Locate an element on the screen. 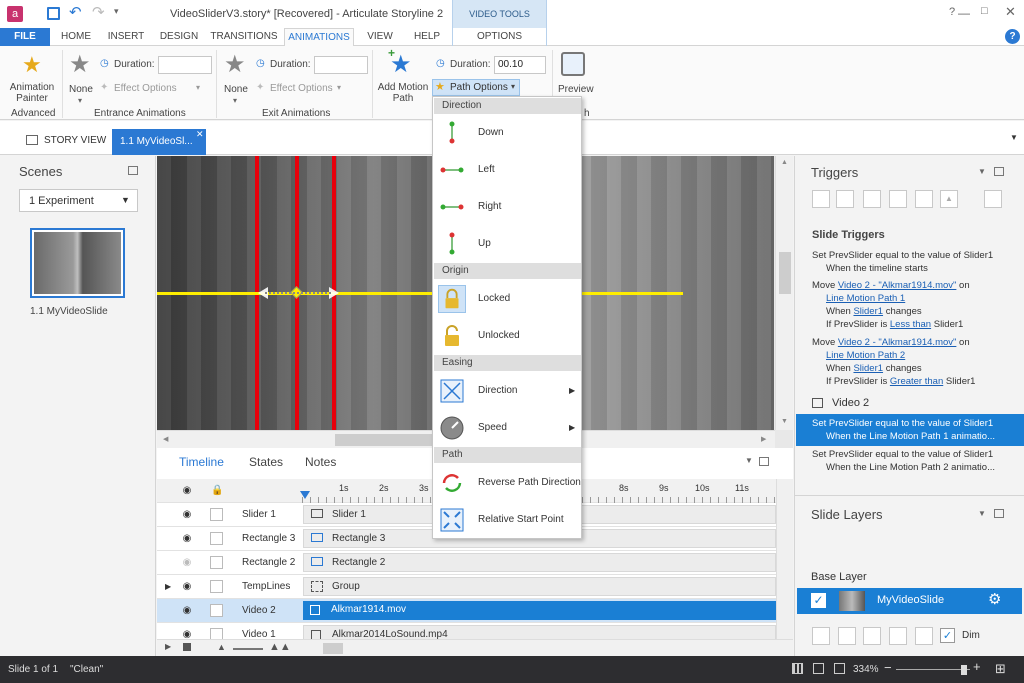  trigger-condition-link: Less than is located at coordinates (910, 324).